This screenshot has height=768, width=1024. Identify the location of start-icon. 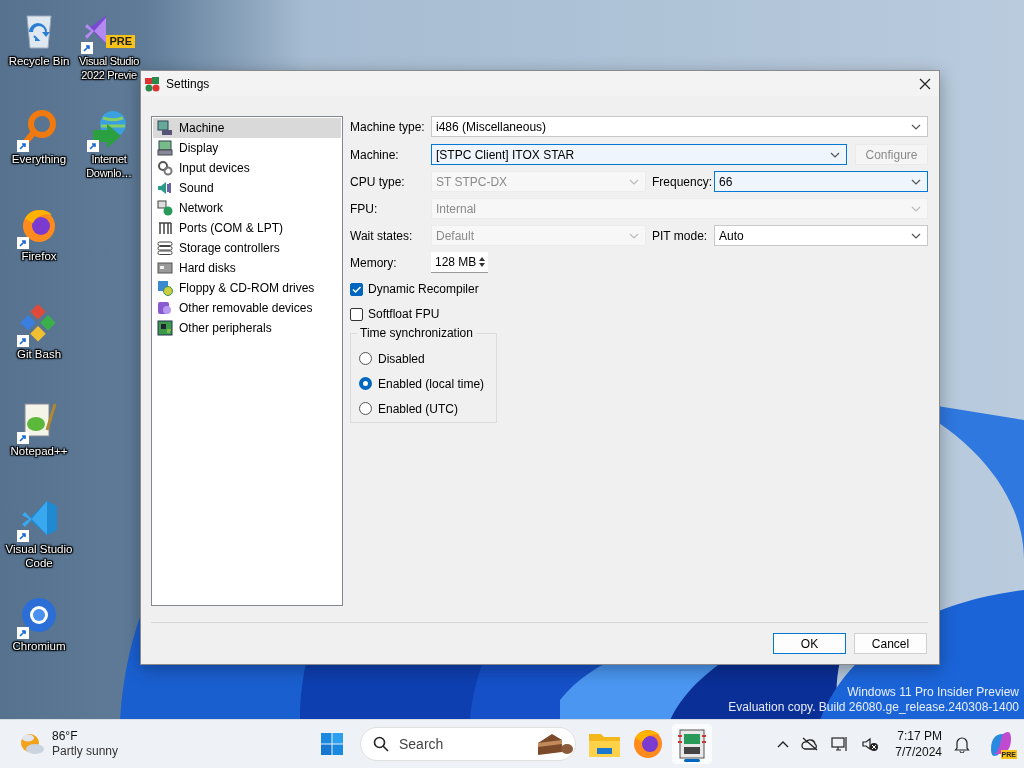
(332, 744).